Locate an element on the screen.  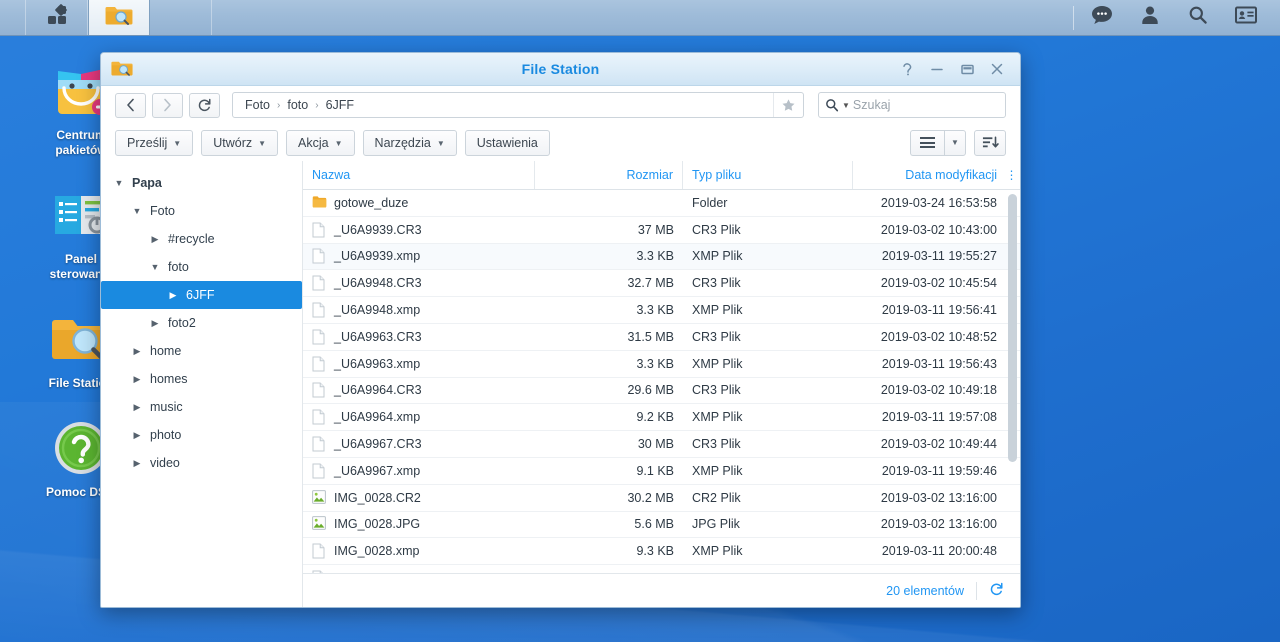
favorite-star-button is located at coordinates (788, 105).